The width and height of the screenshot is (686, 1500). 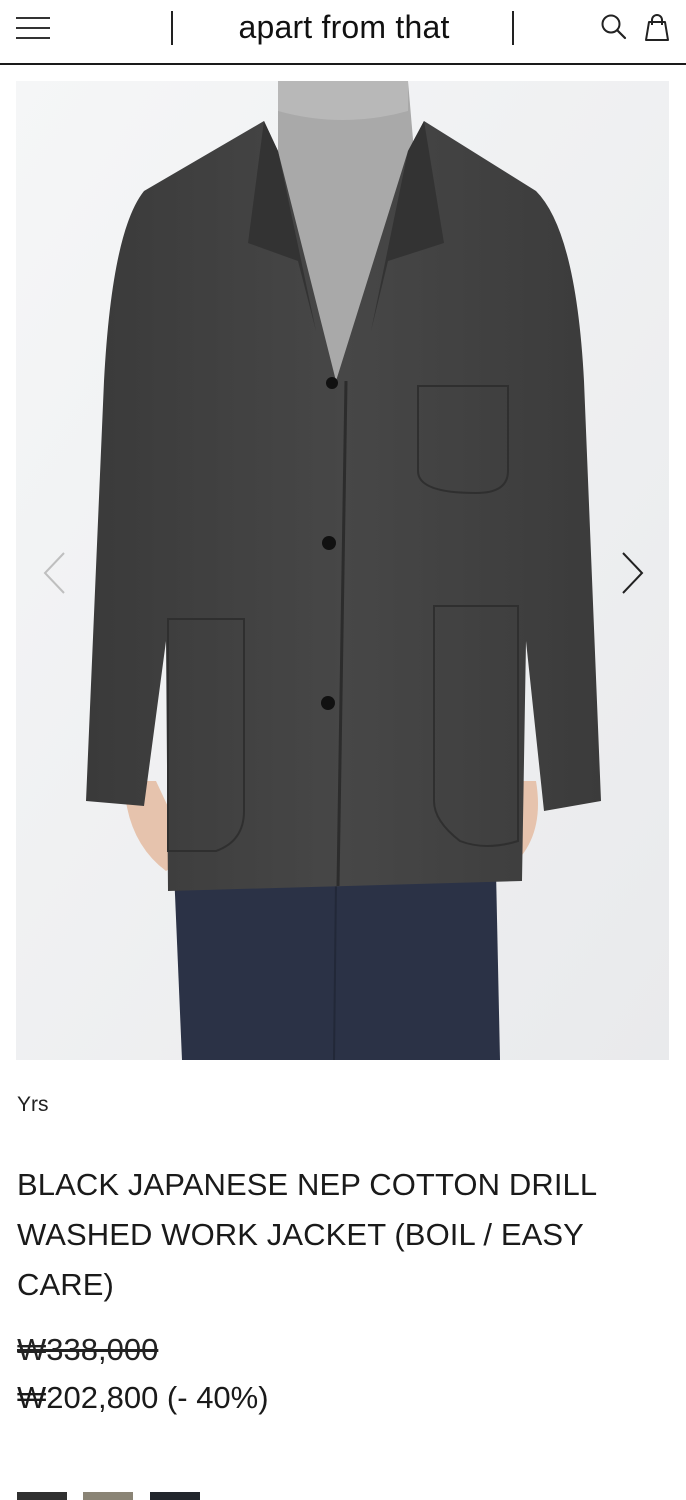 What do you see at coordinates (657, 27) in the screenshot?
I see `shopping-bag-icon` at bounding box center [657, 27].